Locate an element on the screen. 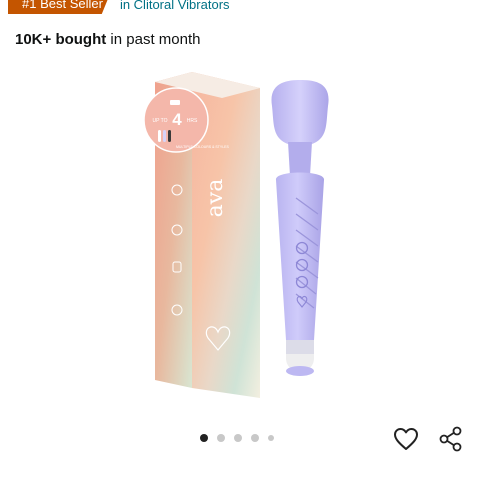 The width and height of the screenshot is (480, 480). favorite-button is located at coordinates (406, 439).